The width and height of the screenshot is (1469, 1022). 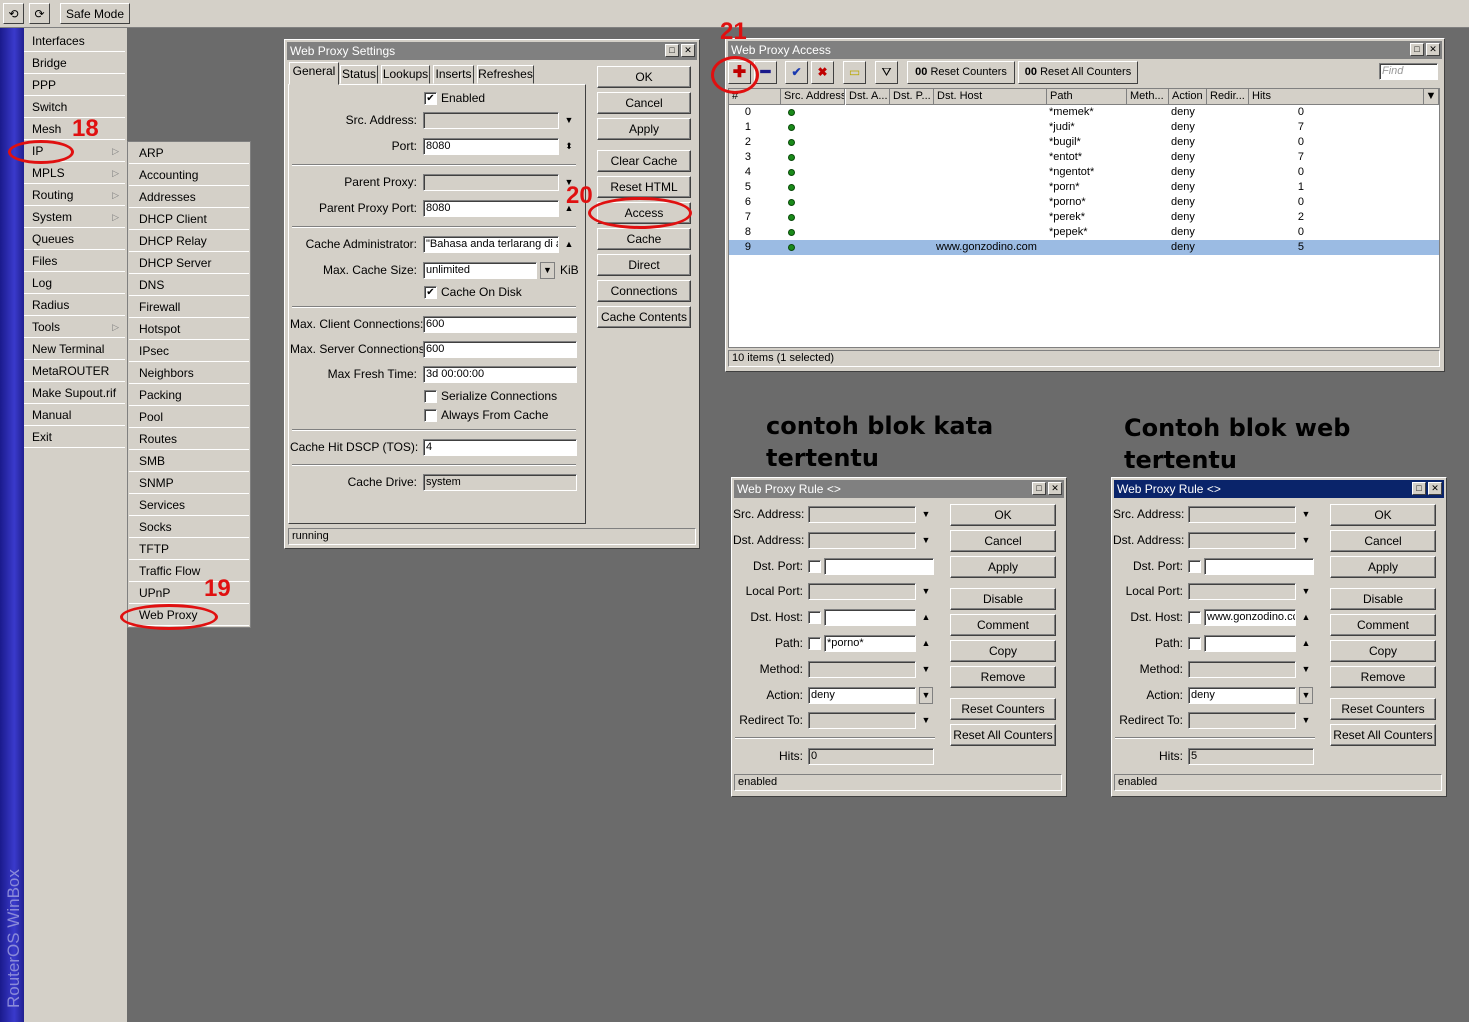 What do you see at coordinates (430, 415) in the screenshot?
I see `always-from-cache-checkbox` at bounding box center [430, 415].